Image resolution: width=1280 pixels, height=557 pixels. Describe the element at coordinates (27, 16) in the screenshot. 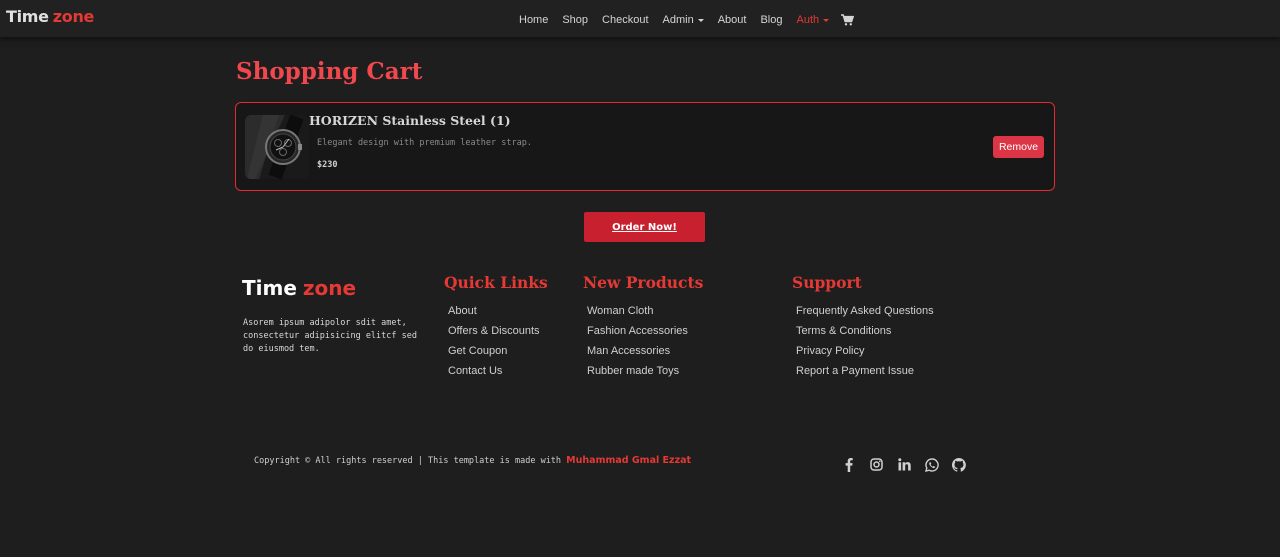

I see `brand-part-1: Time` at that location.